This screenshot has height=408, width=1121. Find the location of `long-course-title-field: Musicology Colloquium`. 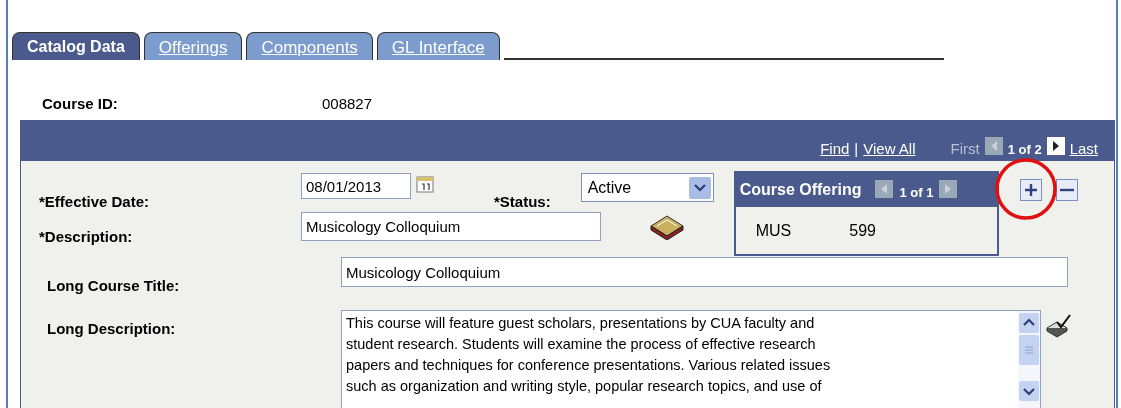

long-course-title-field: Musicology Colloquium is located at coordinates (704, 272).